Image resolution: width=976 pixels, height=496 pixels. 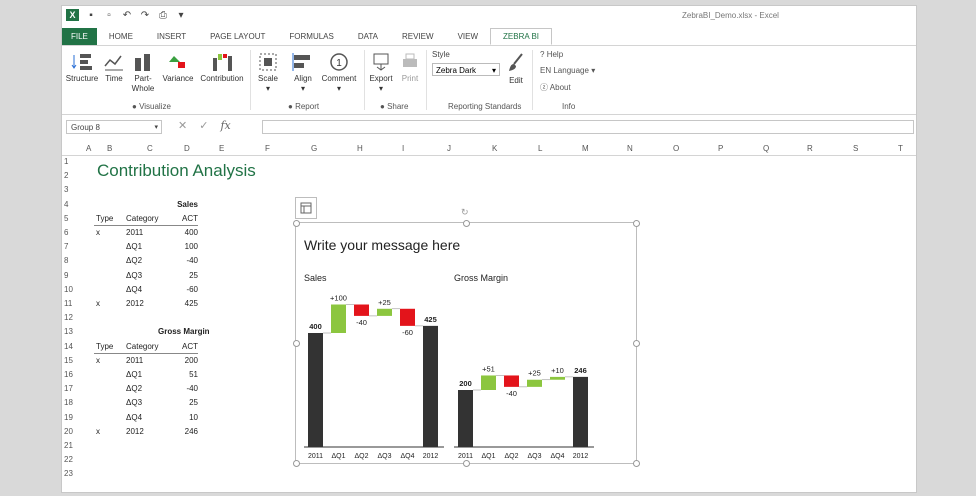 I want to click on row-header: 22, so click(x=68, y=459).